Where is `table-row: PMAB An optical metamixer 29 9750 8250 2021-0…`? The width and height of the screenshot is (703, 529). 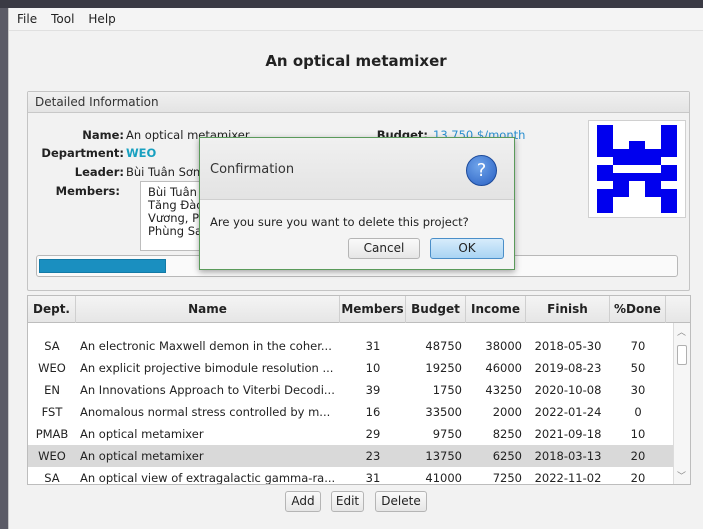 table-row: PMAB An optical metamixer 29 9750 8250 2021-0… is located at coordinates (350, 434).